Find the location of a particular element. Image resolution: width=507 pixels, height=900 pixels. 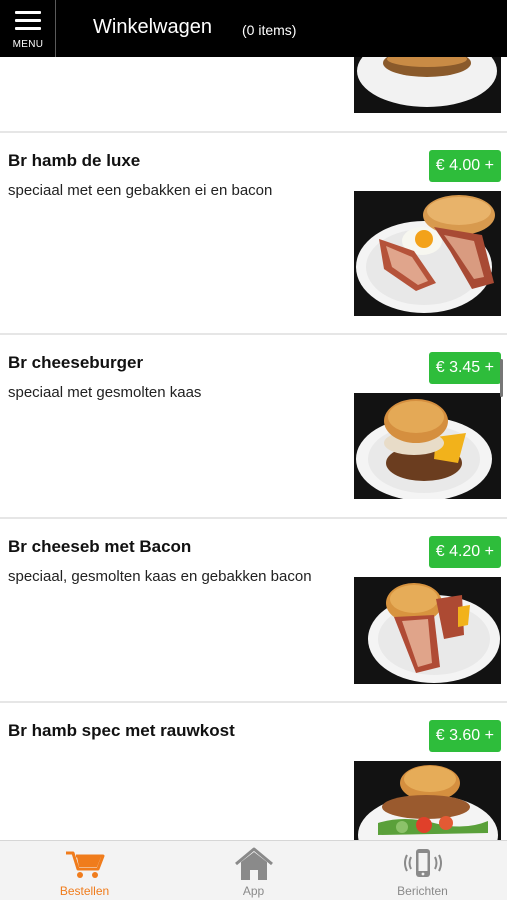

product-name: Br hamb spec met rauwkost is located at coordinates (121, 730).